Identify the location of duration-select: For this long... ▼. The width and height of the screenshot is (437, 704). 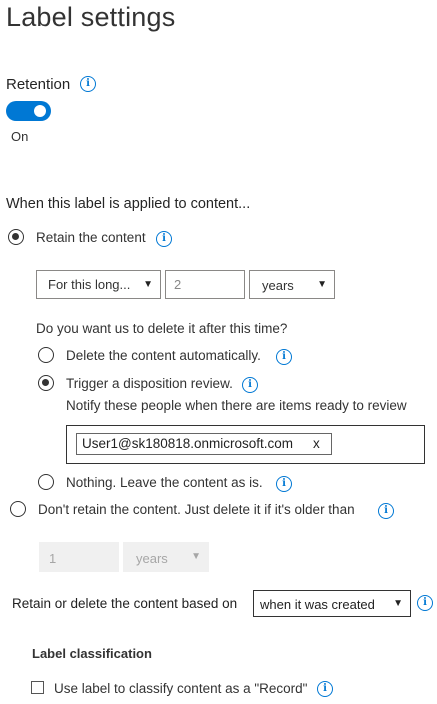
(98, 284).